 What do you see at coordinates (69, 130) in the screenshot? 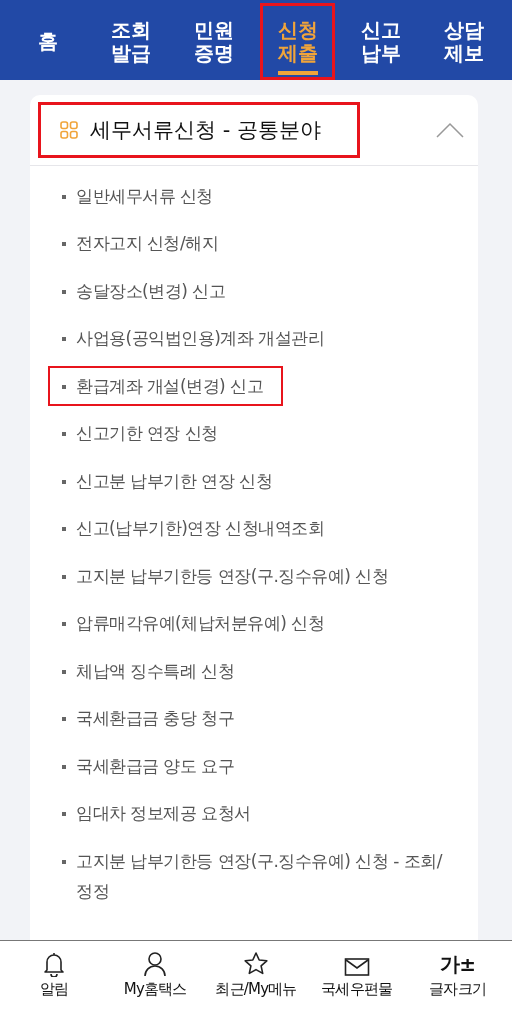
I see `grid-icon` at bounding box center [69, 130].